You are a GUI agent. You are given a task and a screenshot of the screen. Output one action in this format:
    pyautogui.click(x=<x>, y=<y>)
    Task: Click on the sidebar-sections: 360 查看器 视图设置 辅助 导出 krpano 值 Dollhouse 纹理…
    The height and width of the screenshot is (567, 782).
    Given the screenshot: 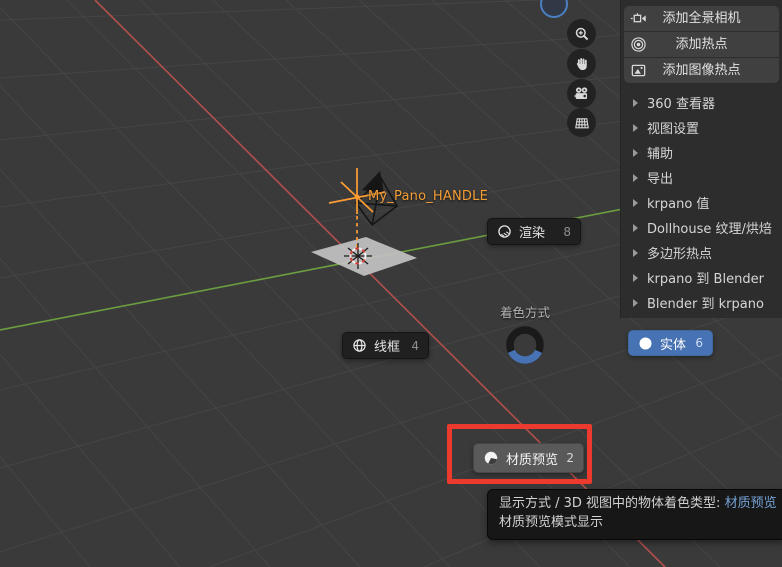 What is the action you would take?
    pyautogui.click(x=701, y=202)
    